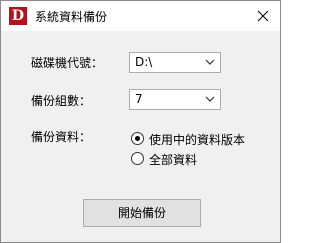 The height and width of the screenshot is (243, 320). I want to click on radio-selected-dot, so click(137, 138).